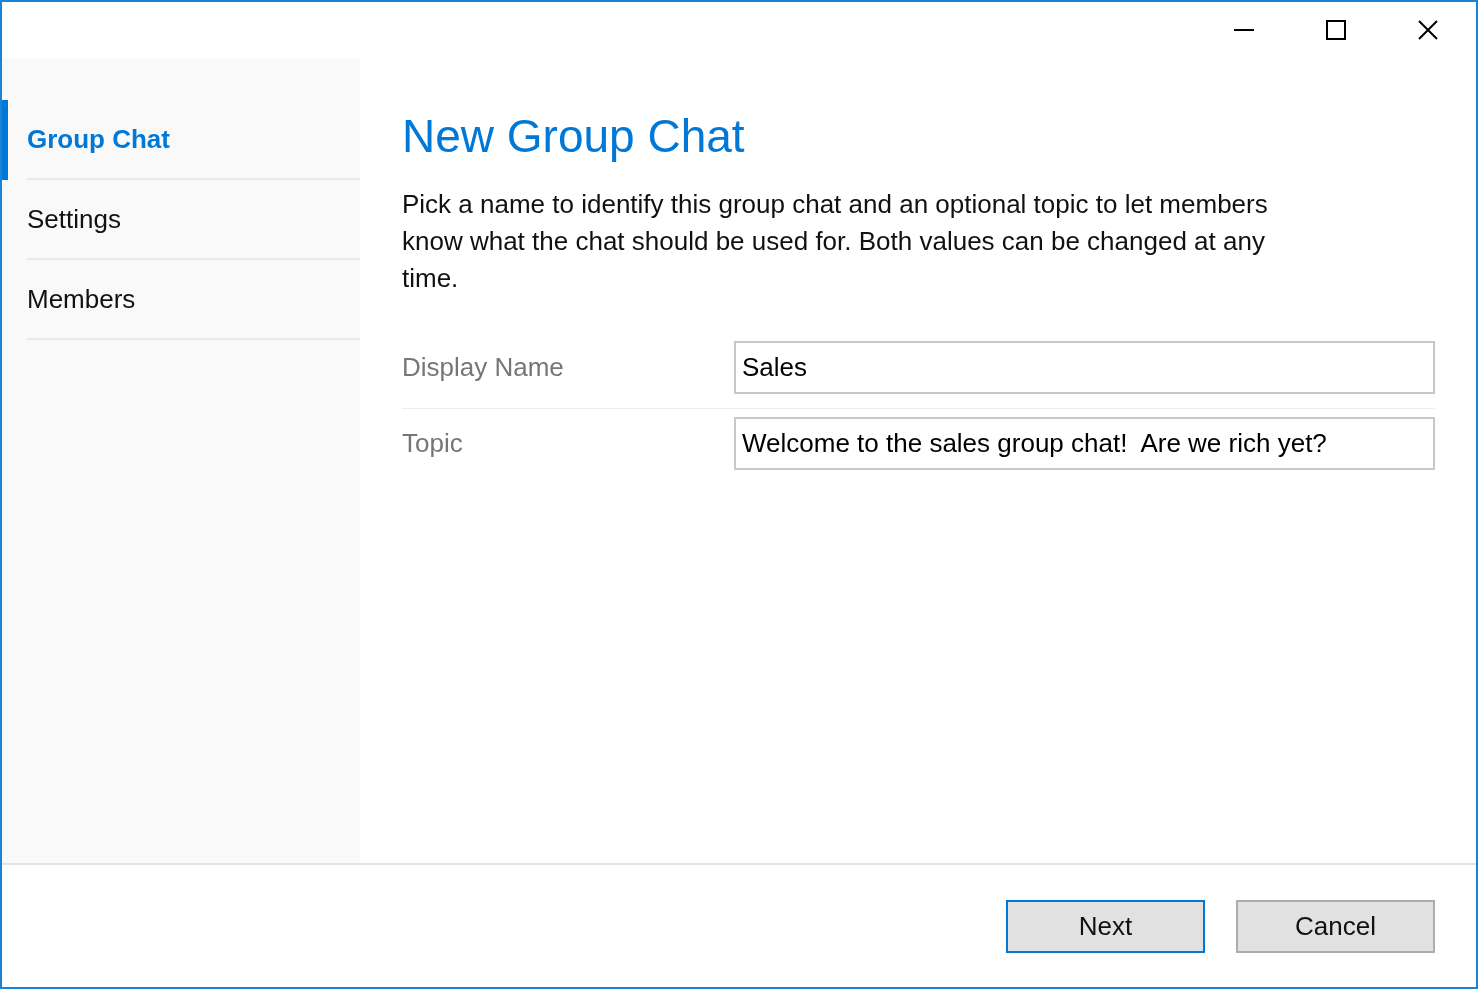 The width and height of the screenshot is (1478, 989). What do you see at coordinates (1084, 443) in the screenshot?
I see `text-field: Welcome to the sales group chat! Are we rich yet?` at bounding box center [1084, 443].